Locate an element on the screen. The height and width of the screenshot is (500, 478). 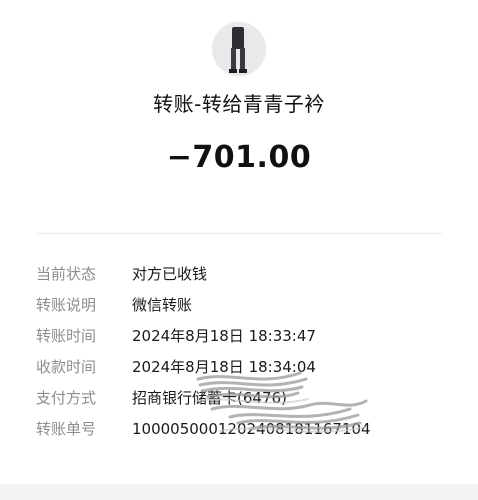
detail-row-status: 当前状态 对方已收钱 is located at coordinates (251, 273).